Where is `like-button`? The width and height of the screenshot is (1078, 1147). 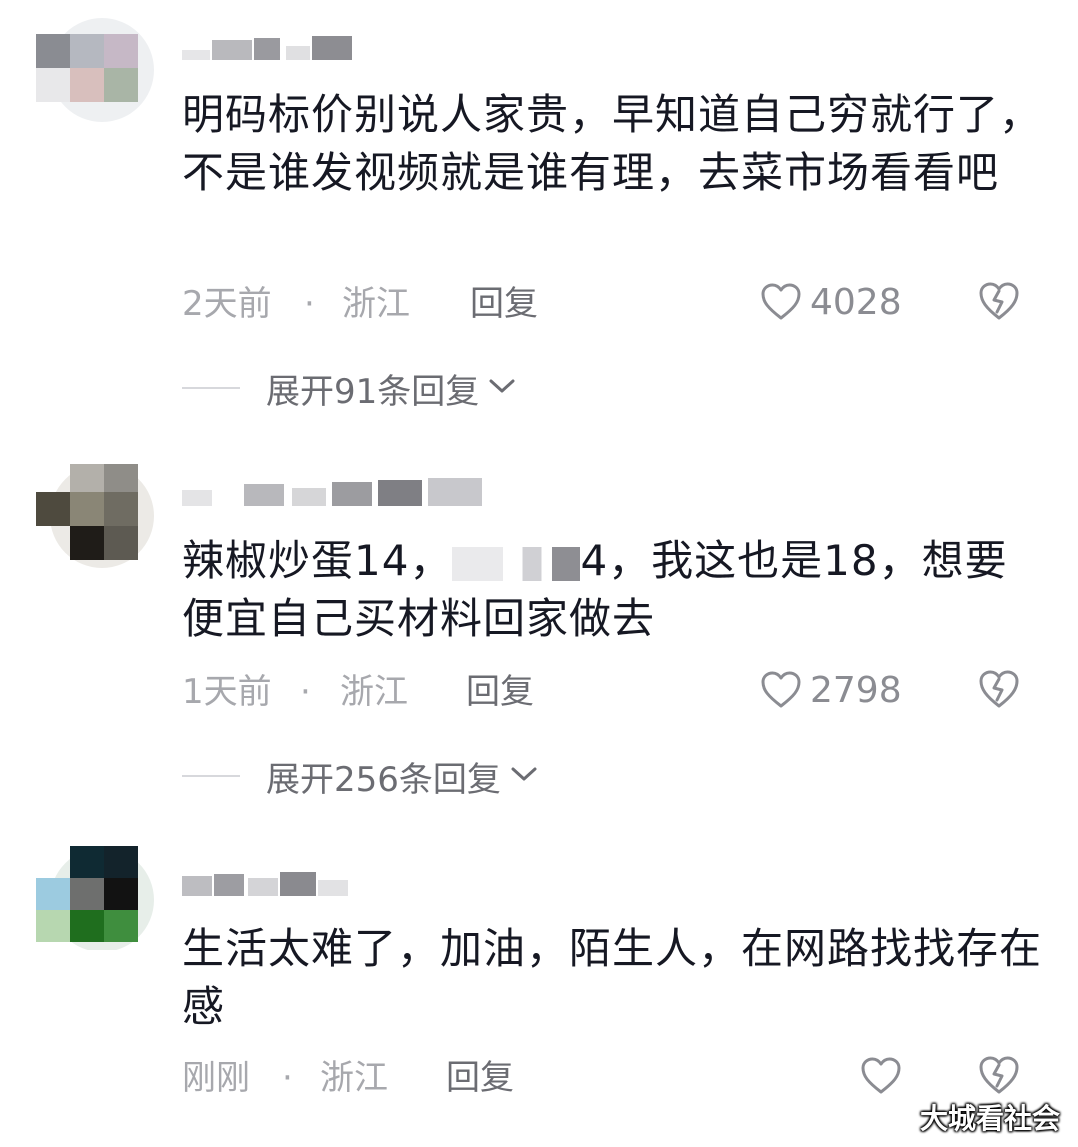 like-button is located at coordinates (881, 1076).